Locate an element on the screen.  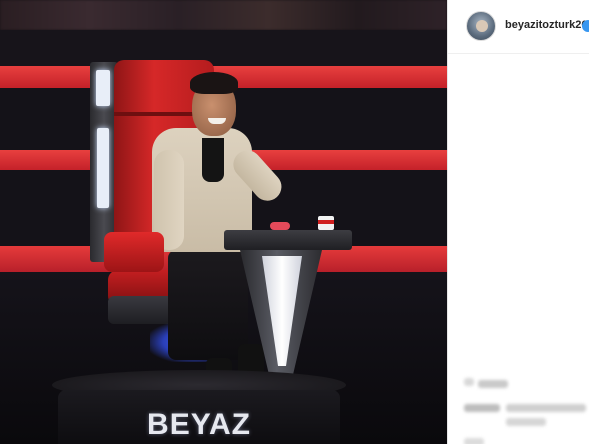
post-header: beyazitozturk26 is located at coordinates (518, 27).